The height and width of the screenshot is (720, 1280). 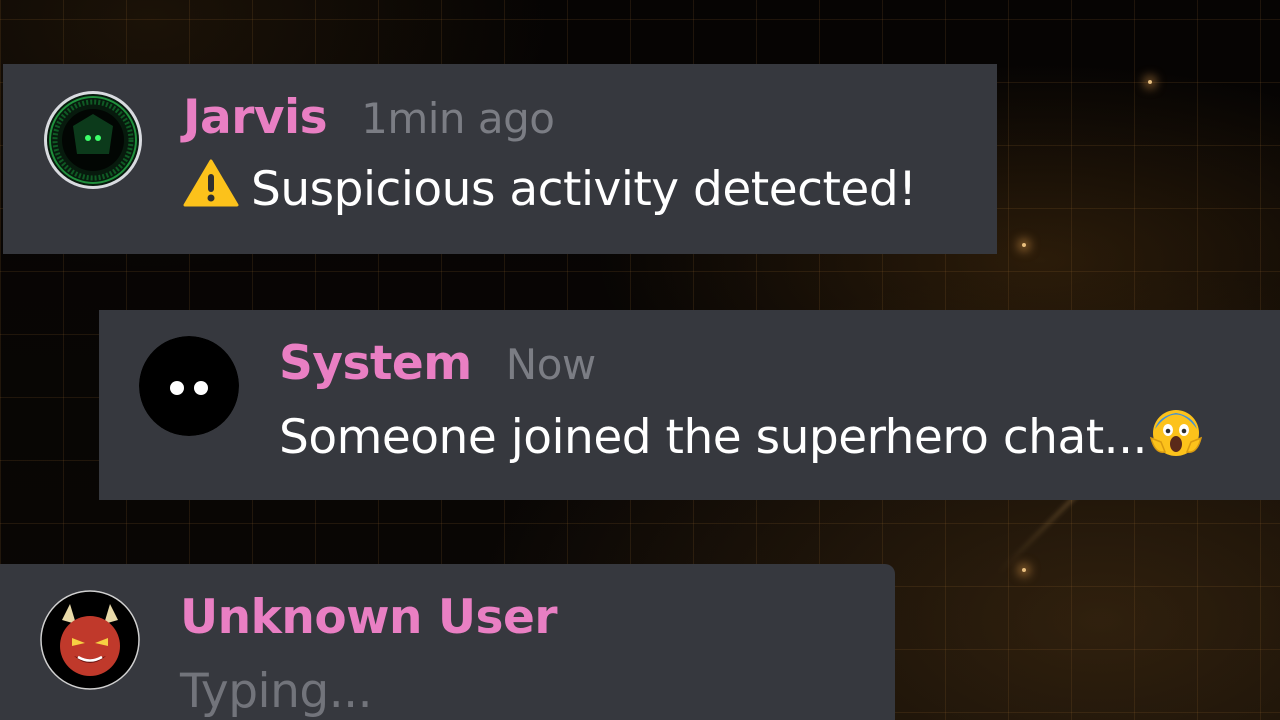 What do you see at coordinates (458, 118) in the screenshot?
I see `timestamp: 1min ago` at bounding box center [458, 118].